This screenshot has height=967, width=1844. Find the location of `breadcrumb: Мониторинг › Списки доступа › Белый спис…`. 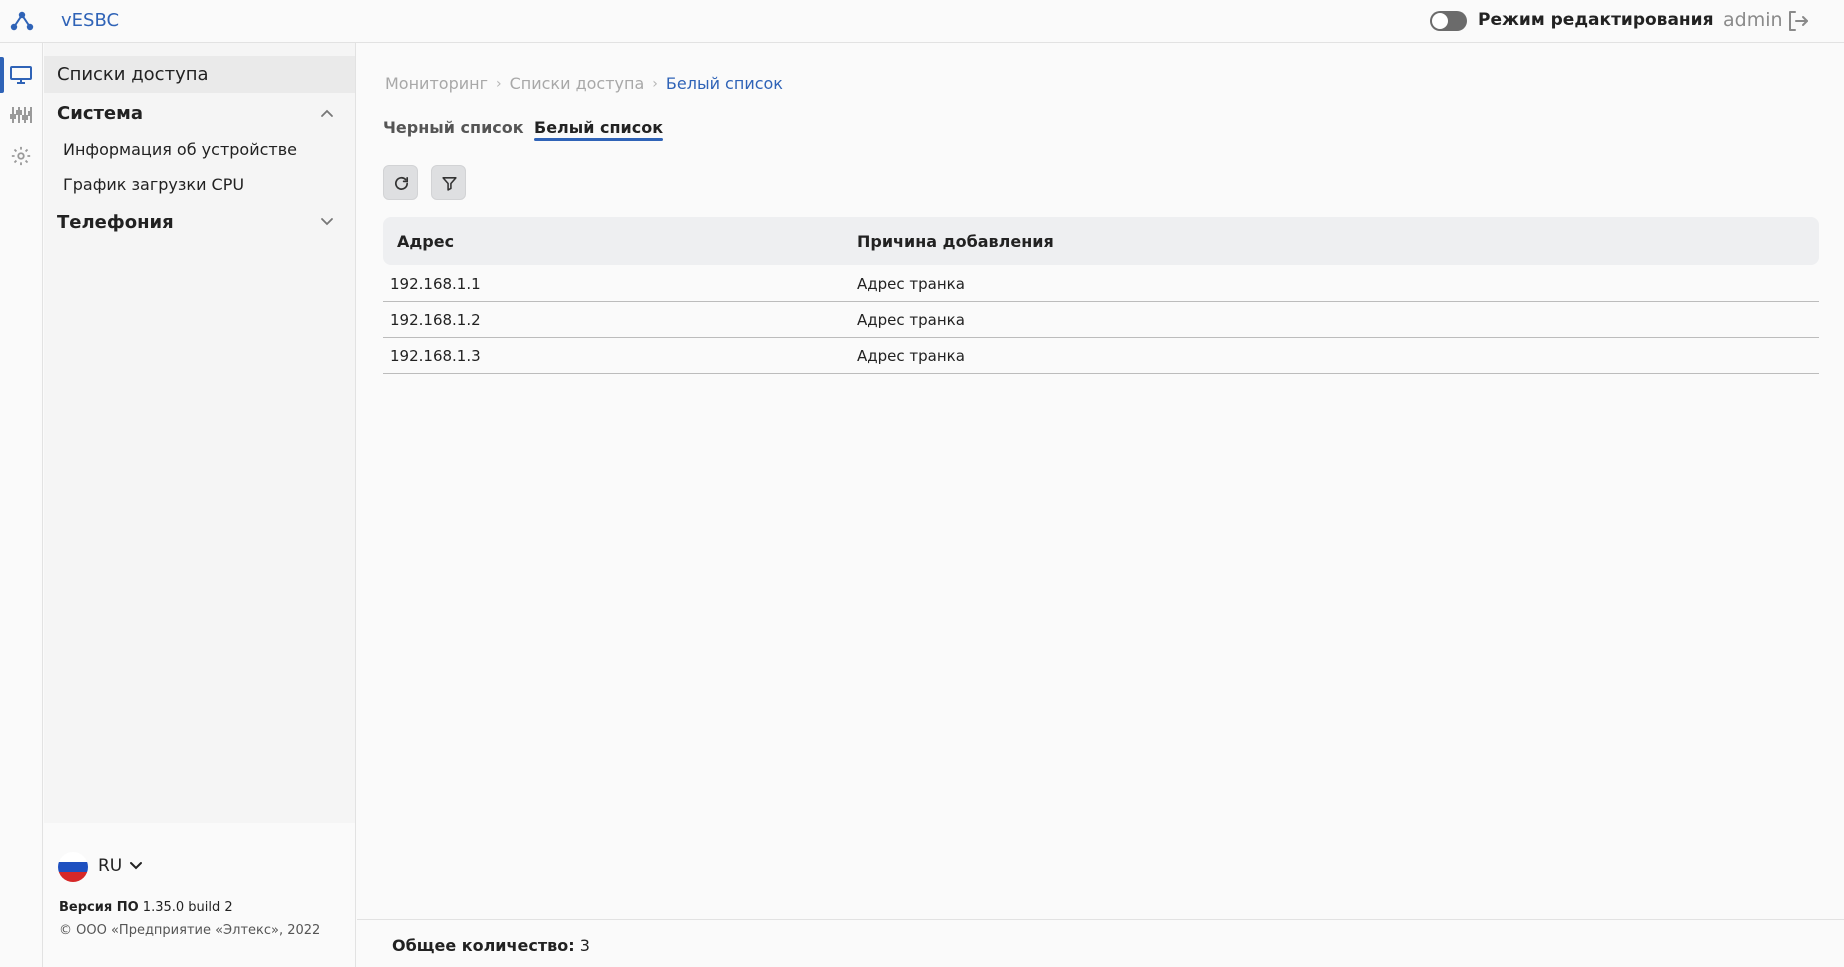

breadcrumb: Мониторинг › Списки доступа › Белый спис… is located at coordinates (584, 83).